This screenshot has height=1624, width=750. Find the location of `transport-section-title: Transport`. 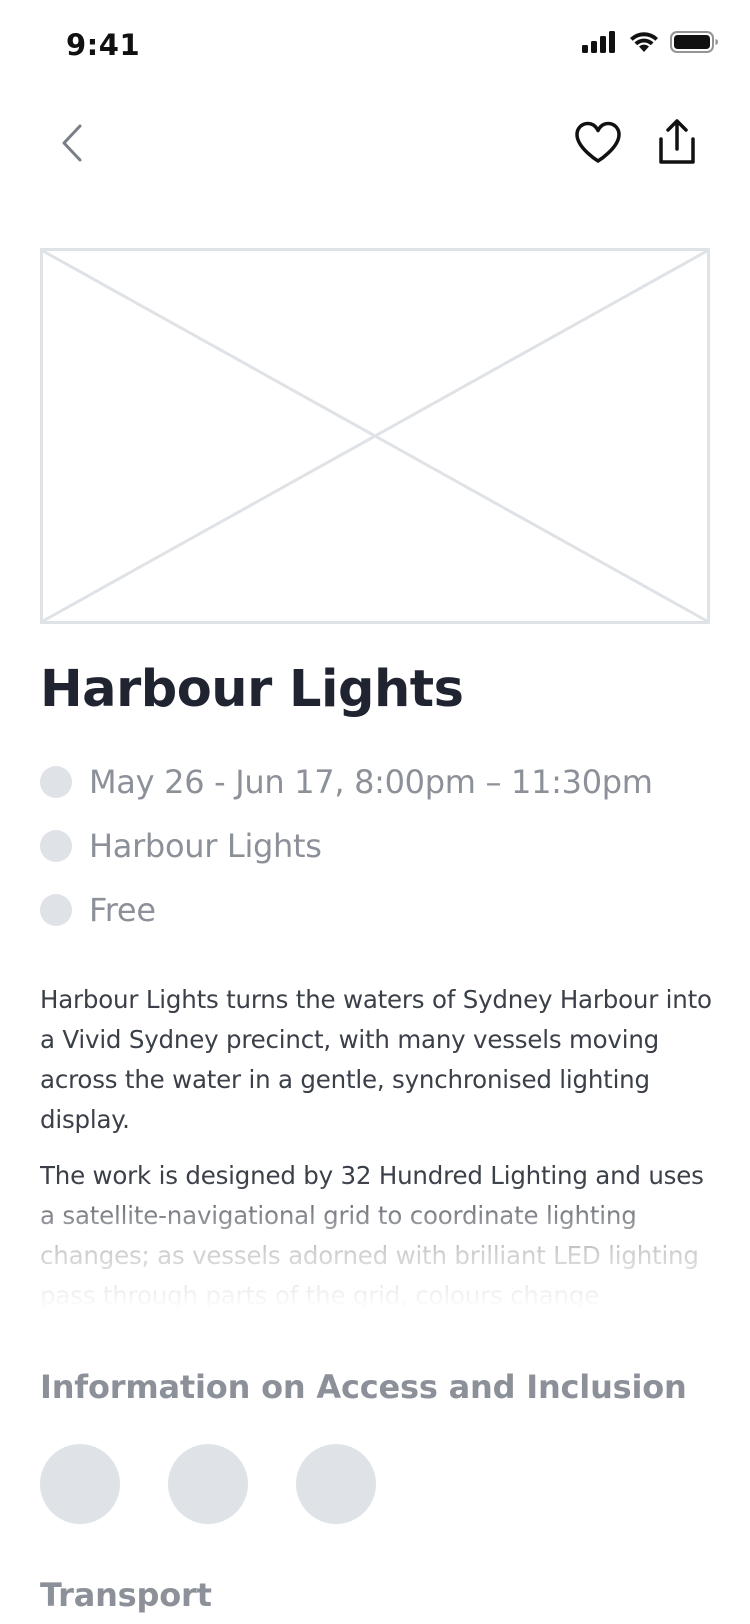

transport-section-title: Transport is located at coordinates (126, 1595).